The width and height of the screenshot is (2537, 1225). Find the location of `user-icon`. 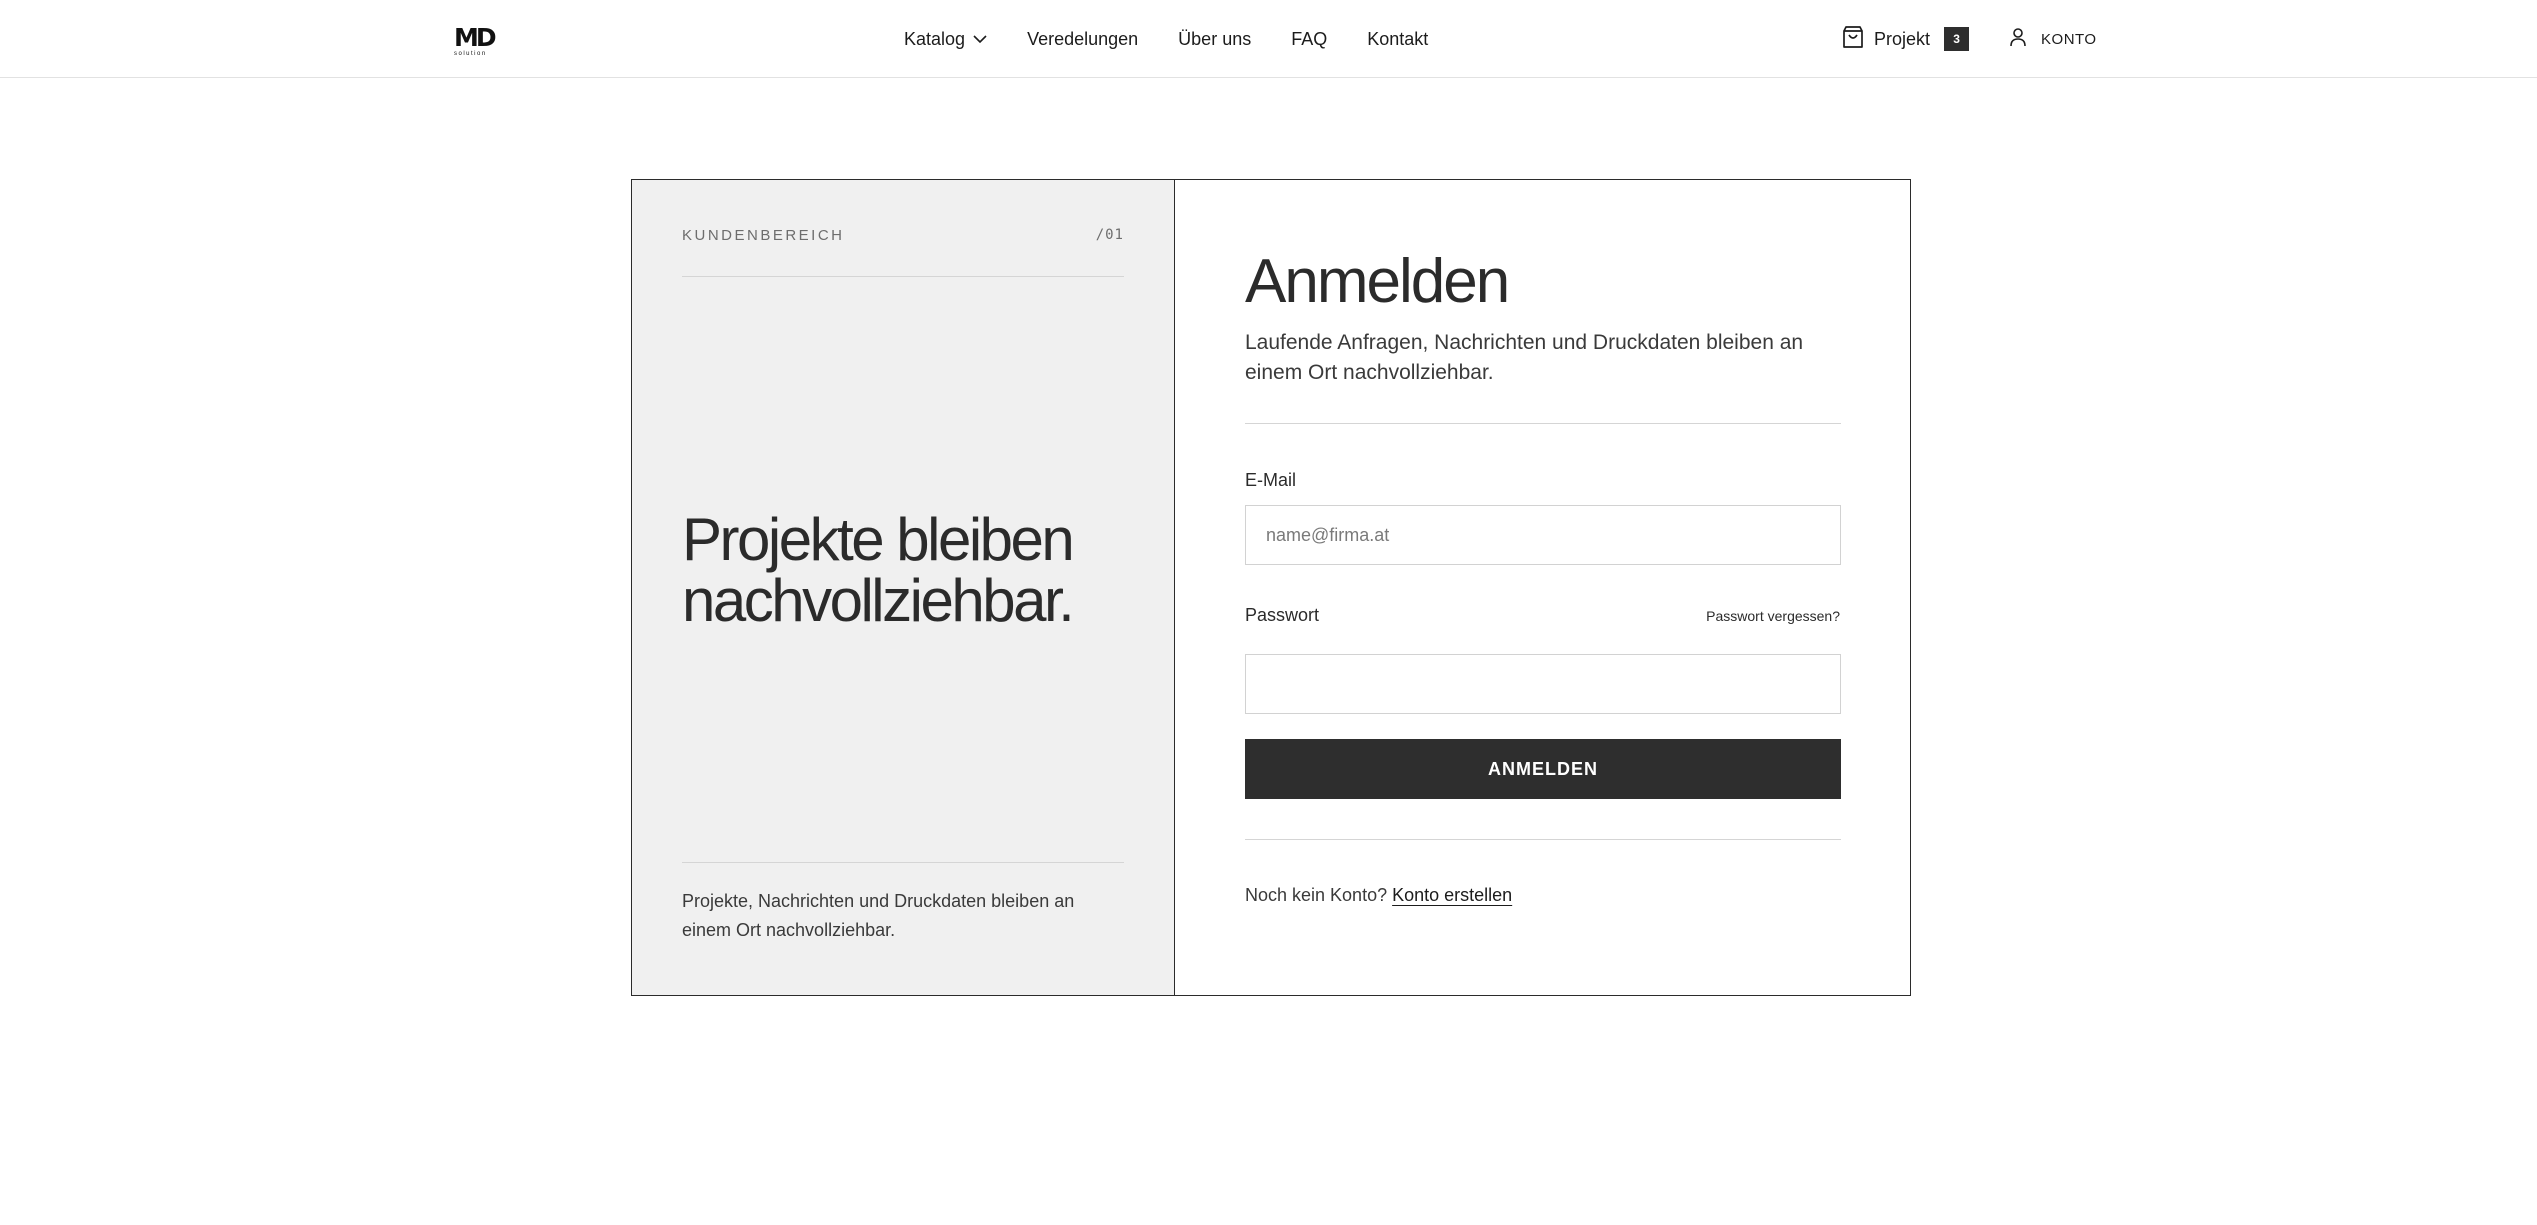

user-icon is located at coordinates (2018, 39).